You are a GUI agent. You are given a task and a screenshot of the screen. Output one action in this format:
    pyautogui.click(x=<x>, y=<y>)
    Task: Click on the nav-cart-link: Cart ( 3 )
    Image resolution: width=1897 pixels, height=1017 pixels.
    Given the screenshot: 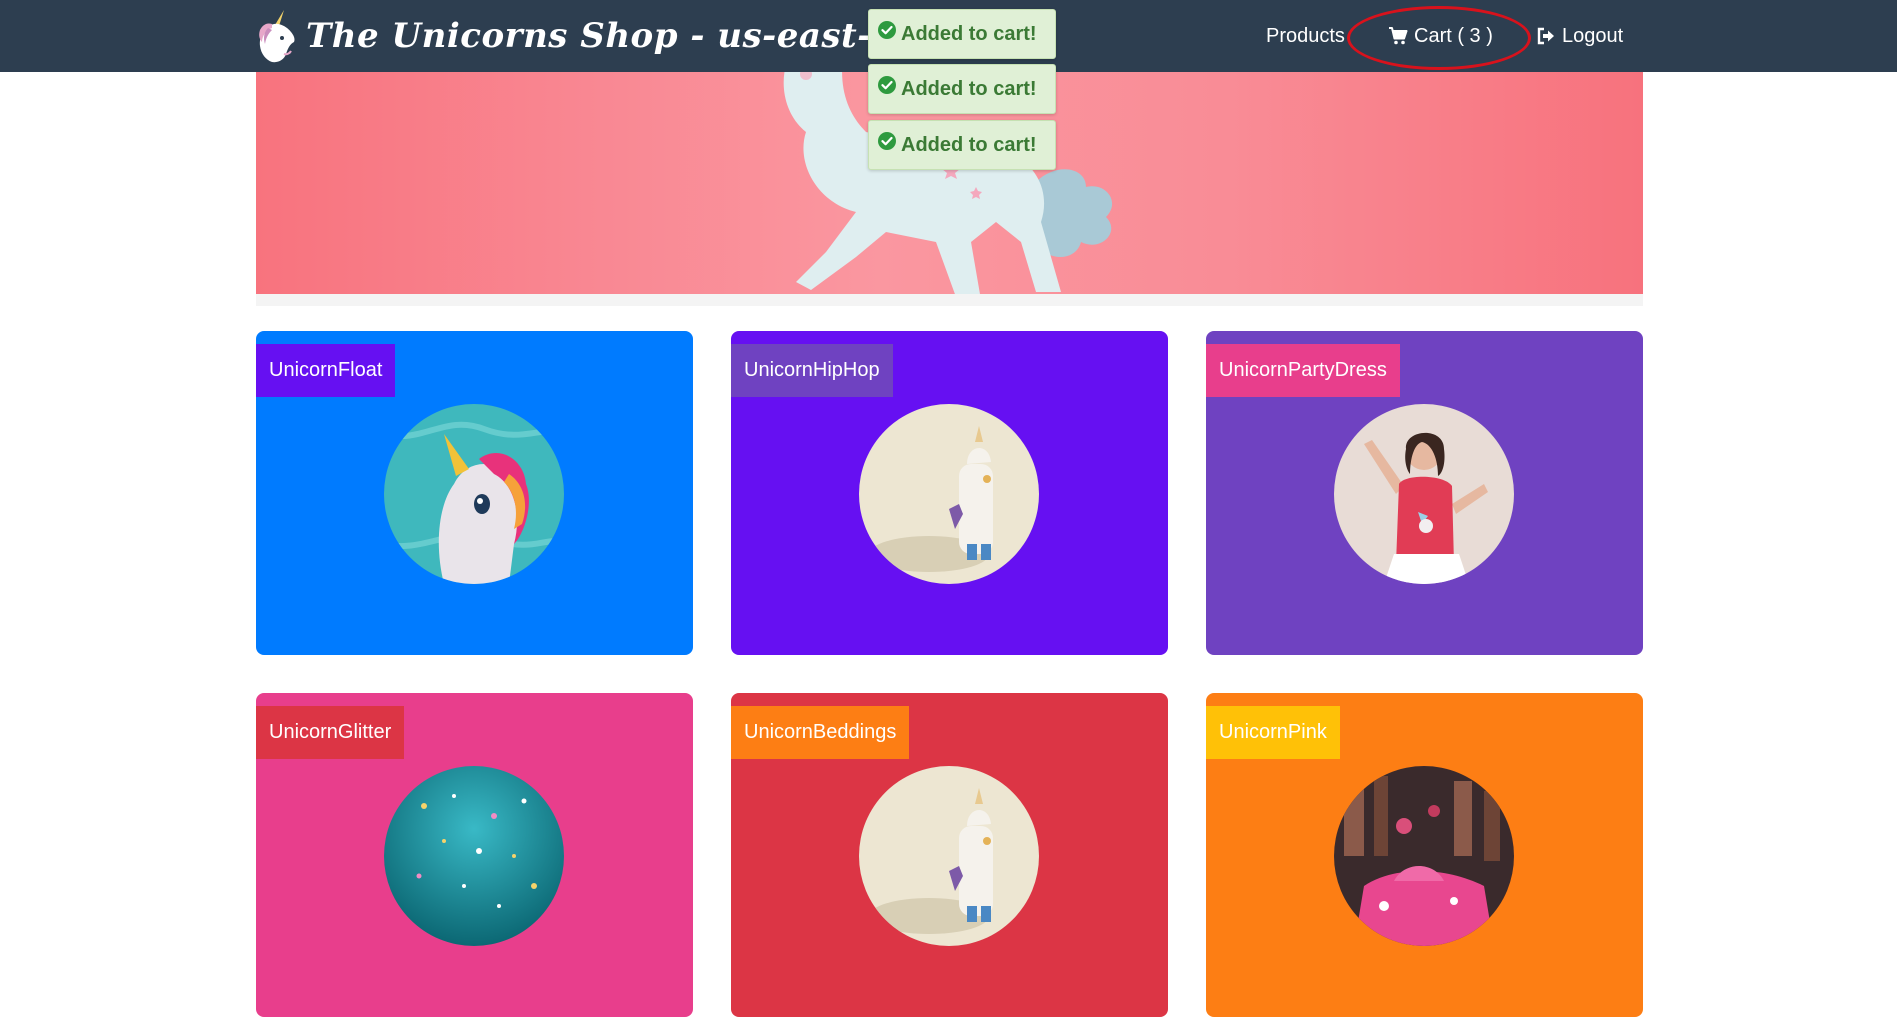 What is the action you would take?
    pyautogui.click(x=1440, y=36)
    